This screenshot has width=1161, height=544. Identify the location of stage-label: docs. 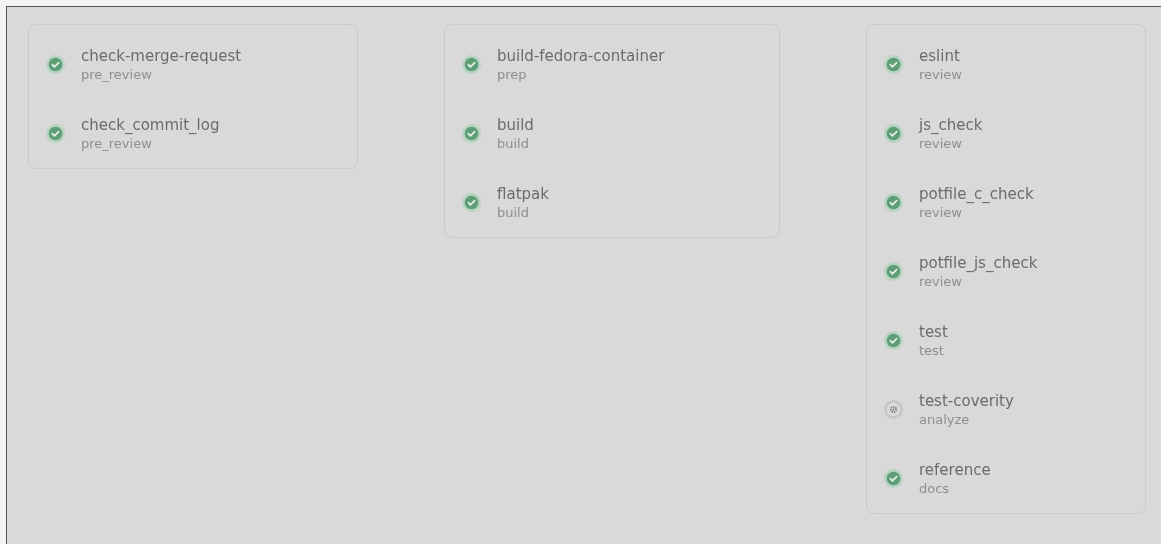
(935, 488).